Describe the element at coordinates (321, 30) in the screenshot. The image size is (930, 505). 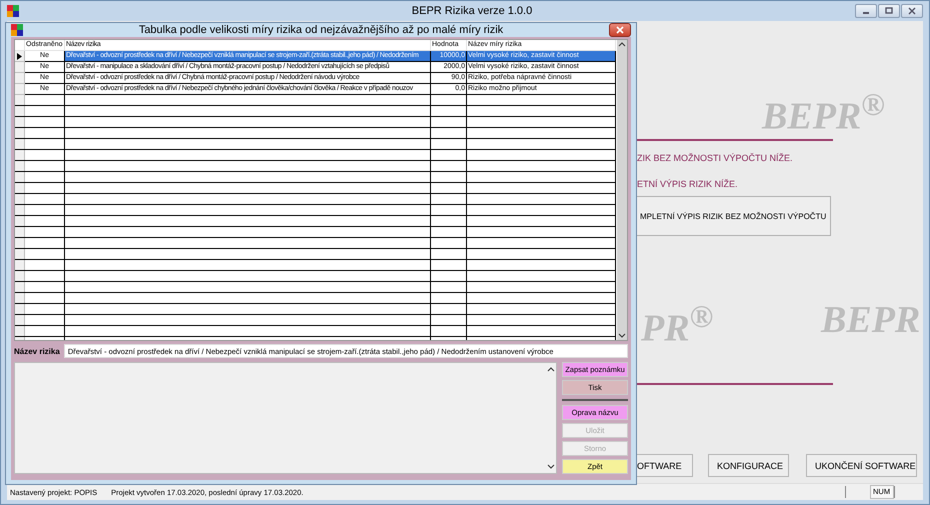
I see `dialog-title: Tabulka podle velikosti míry rizika od nejzávažnějšího až po malé míry rizik` at that location.